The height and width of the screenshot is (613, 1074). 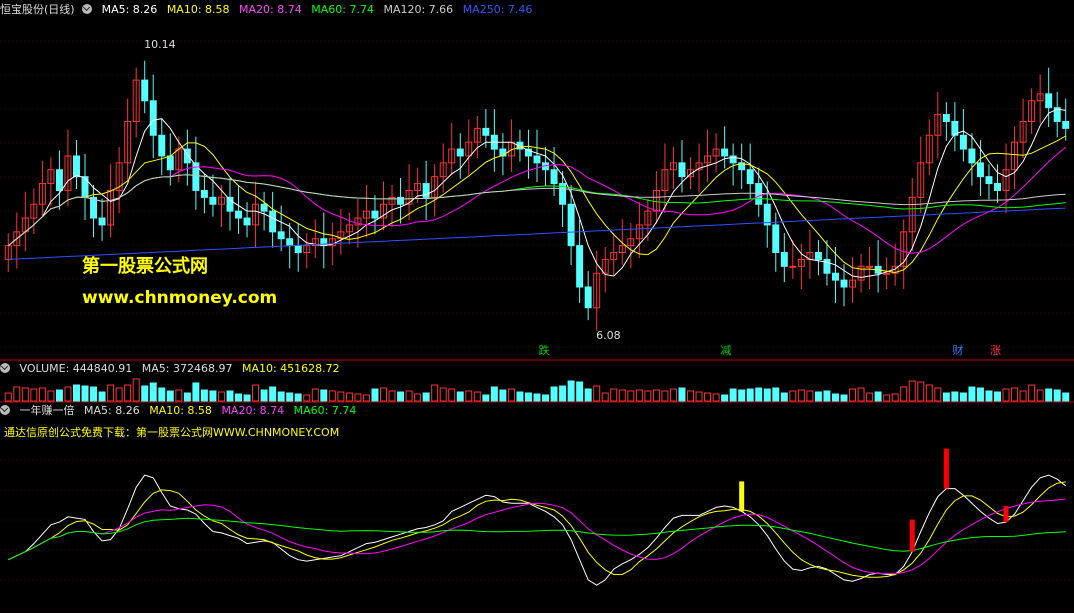 What do you see at coordinates (145, 266) in the screenshot?
I see `watermark-title: 第一股票公式网` at bounding box center [145, 266].